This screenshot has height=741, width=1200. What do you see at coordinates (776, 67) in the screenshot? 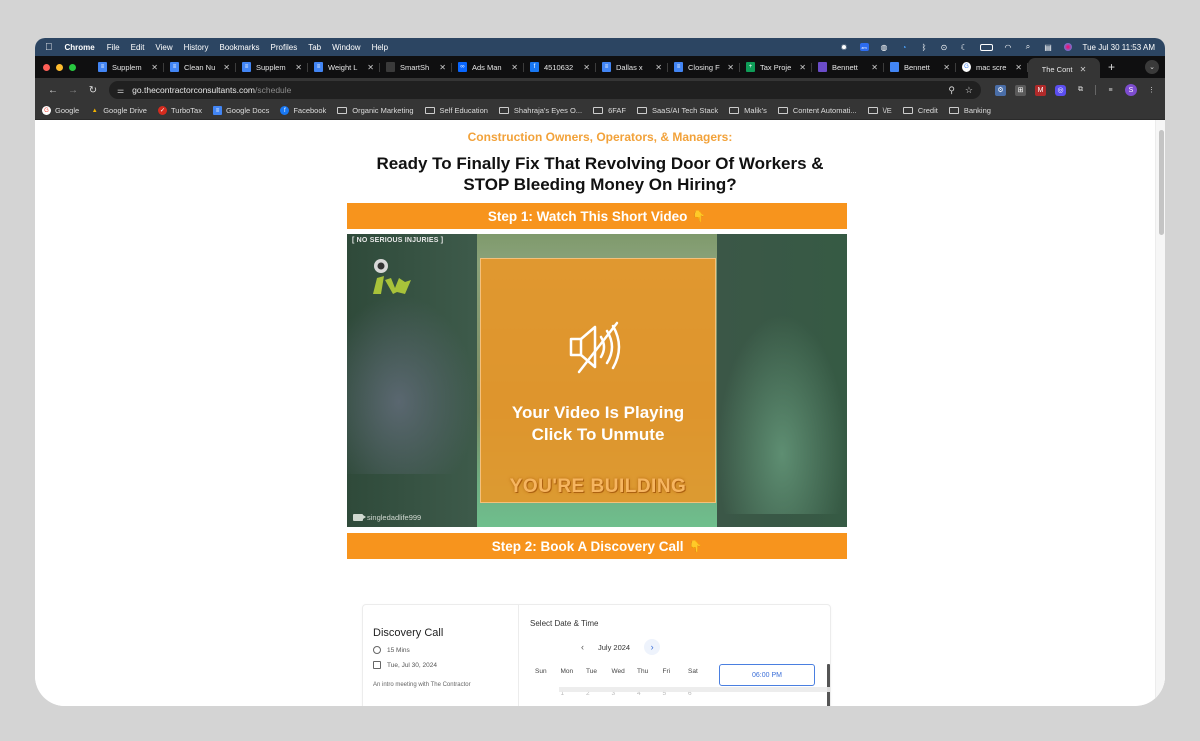
I see `browser-tab: + Tax Proje ✕` at bounding box center [776, 67].